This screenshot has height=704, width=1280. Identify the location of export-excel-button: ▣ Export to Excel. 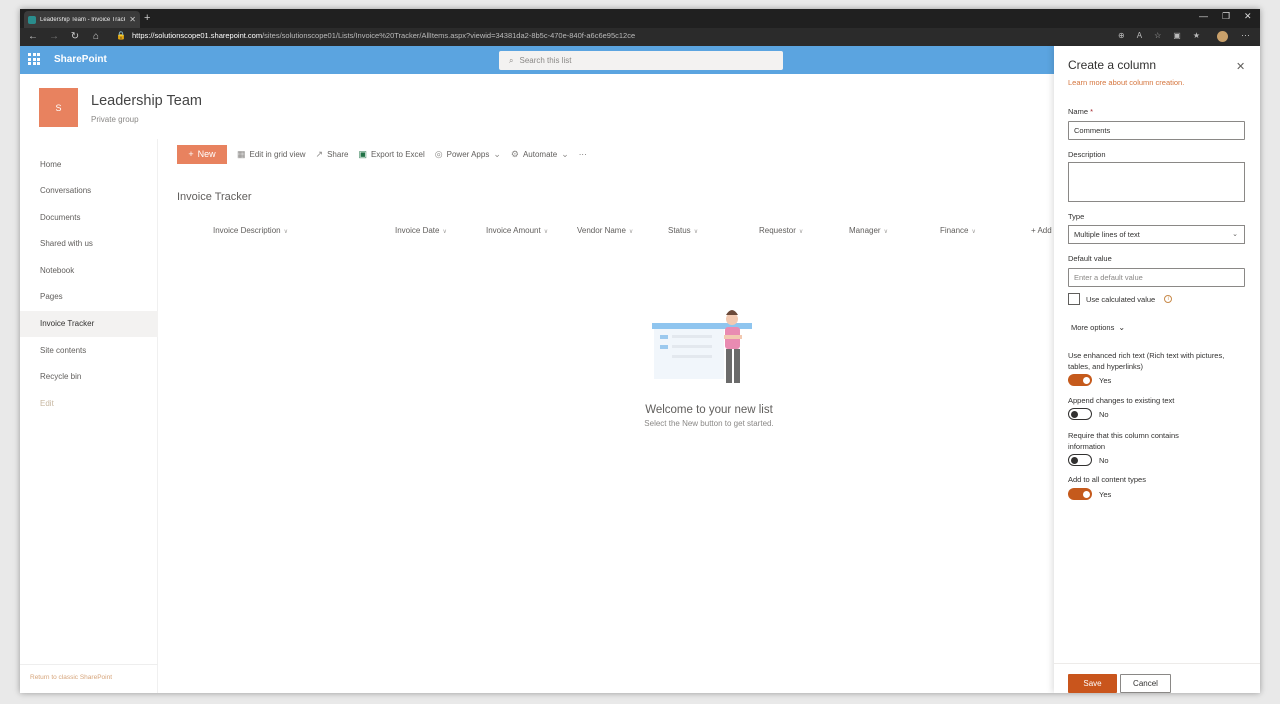
(391, 154).